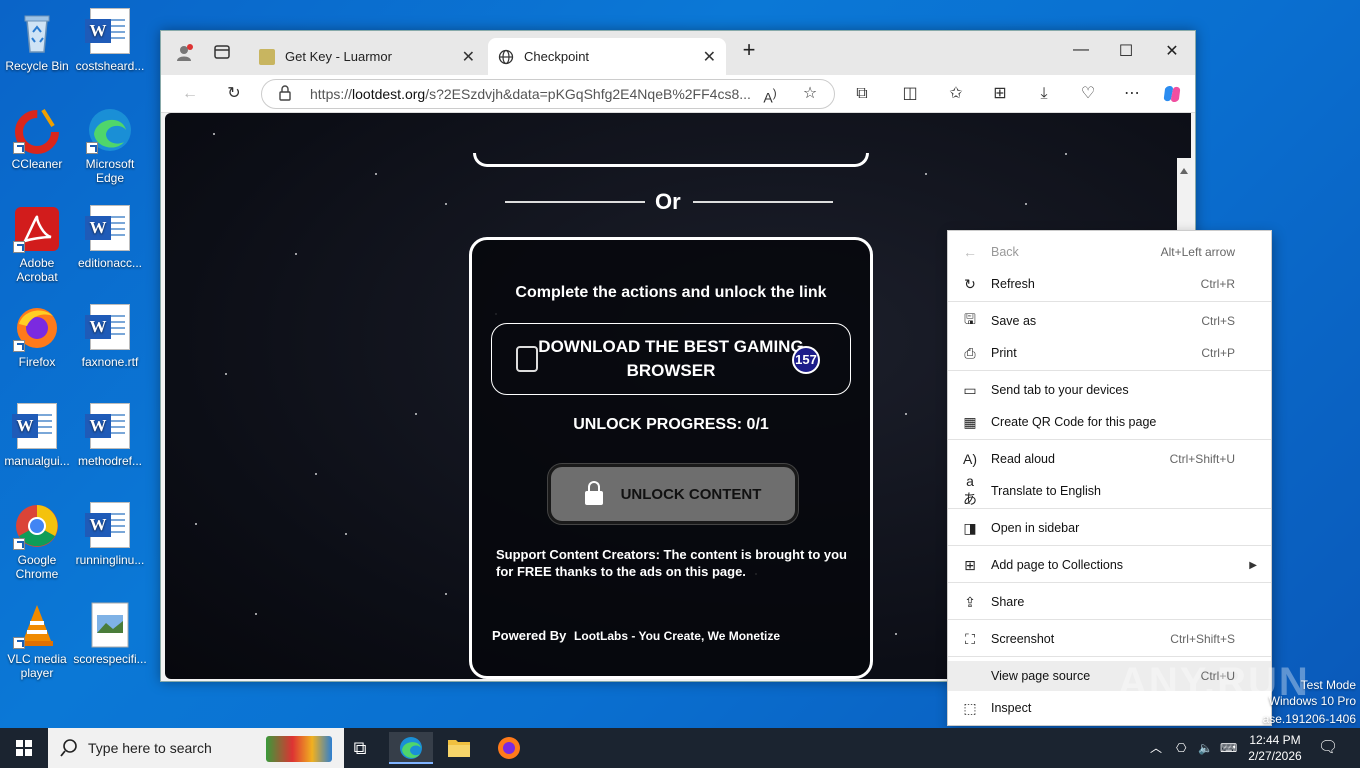 The image size is (1360, 768). What do you see at coordinates (1109, 422) in the screenshot?
I see `menu-item-qr-code: ▦ Create QR Code for this page` at bounding box center [1109, 422].